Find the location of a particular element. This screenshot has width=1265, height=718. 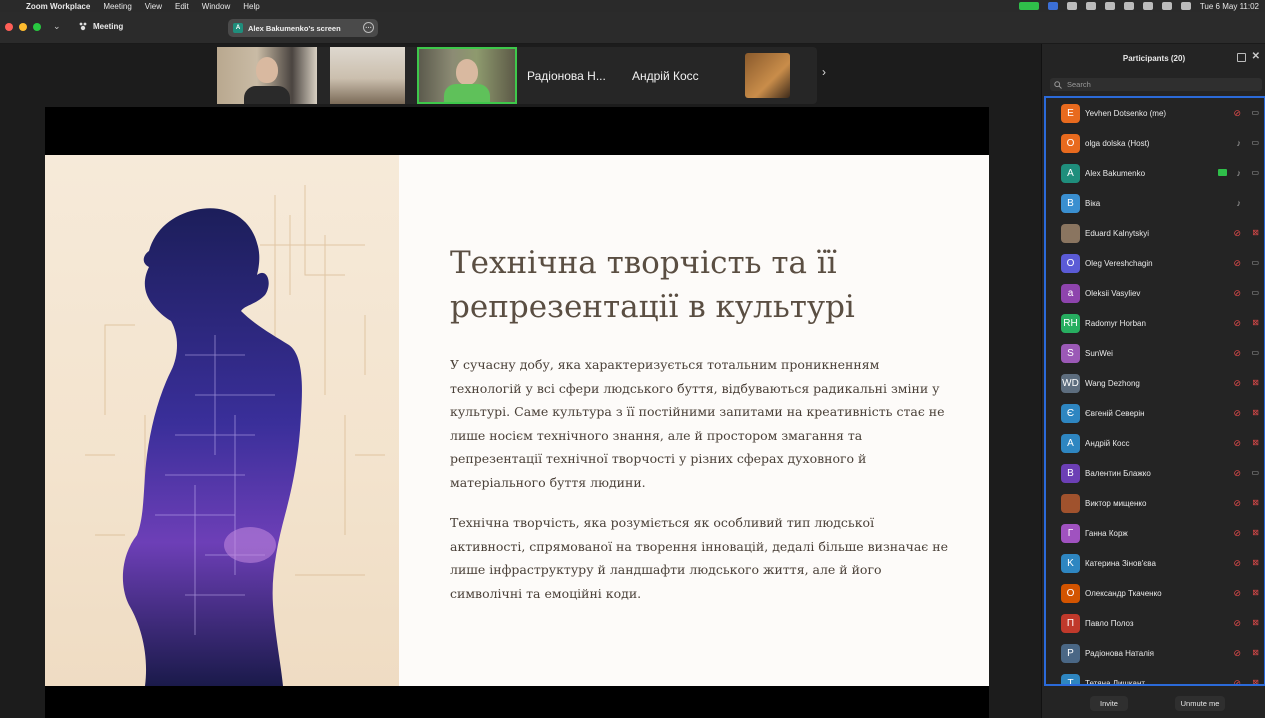

participant-row: RH Radomyr Horban ⊘ ⊠ is located at coordinates (1155, 323).